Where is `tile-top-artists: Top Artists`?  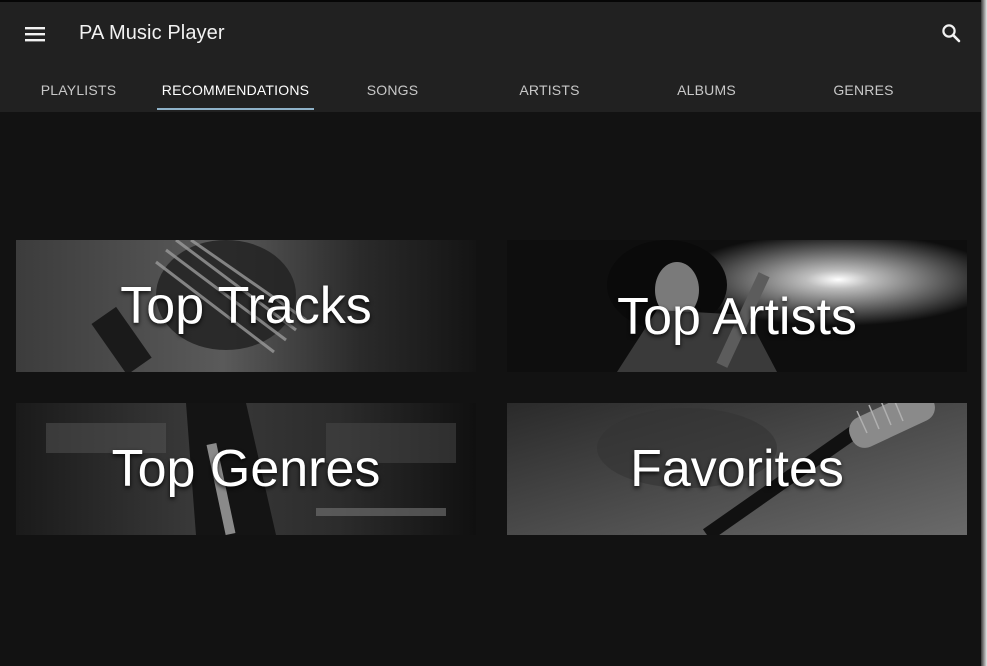
tile-top-artists: Top Artists is located at coordinates (737, 306).